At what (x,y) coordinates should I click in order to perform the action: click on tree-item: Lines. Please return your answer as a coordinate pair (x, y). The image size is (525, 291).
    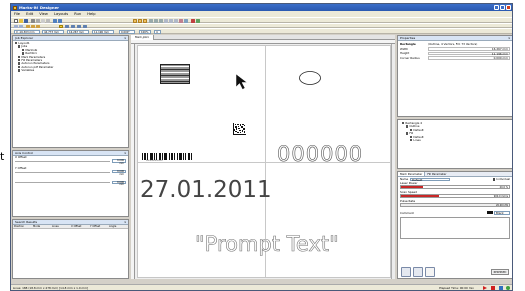
    Looking at the image, I should click on (455, 140).